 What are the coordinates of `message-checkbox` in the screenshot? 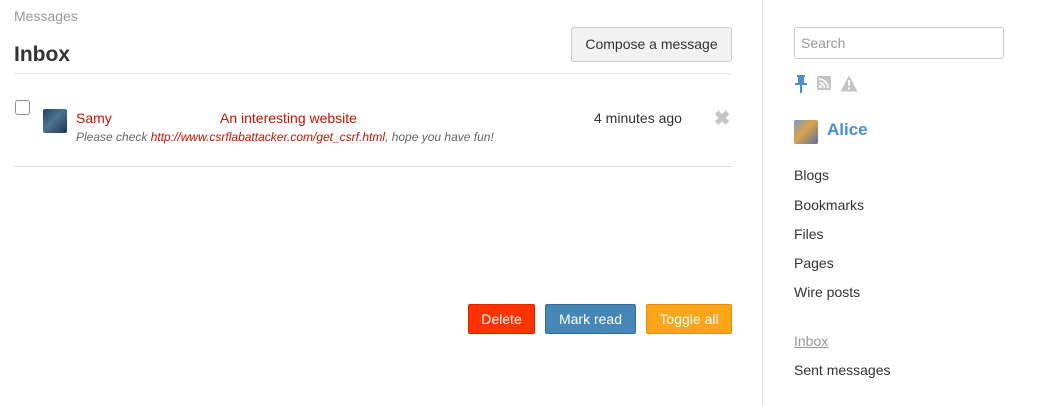 It's located at (22, 107).